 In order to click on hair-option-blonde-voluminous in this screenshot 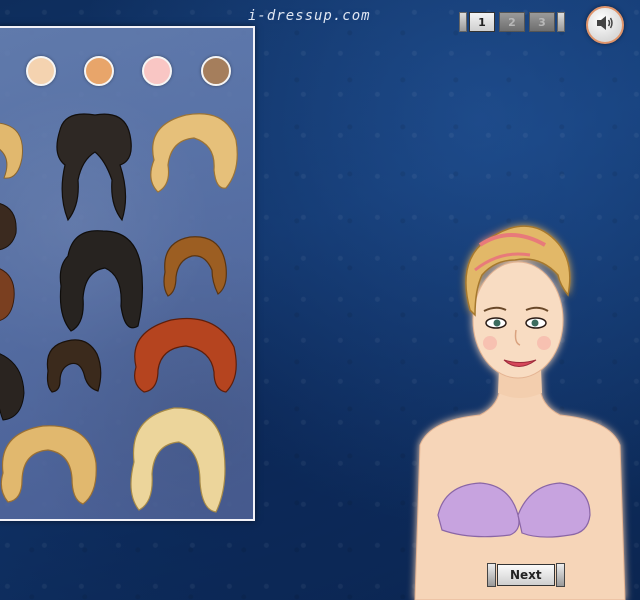, I will do `click(49, 463)`.